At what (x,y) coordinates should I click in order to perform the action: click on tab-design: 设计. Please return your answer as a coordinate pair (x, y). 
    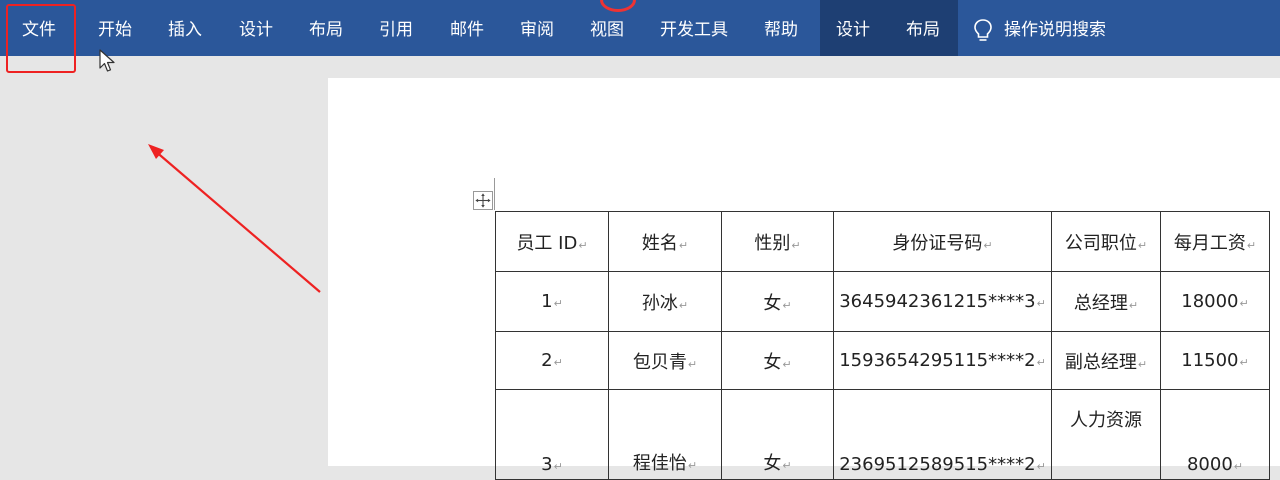
    Looking at the image, I should click on (256, 30).